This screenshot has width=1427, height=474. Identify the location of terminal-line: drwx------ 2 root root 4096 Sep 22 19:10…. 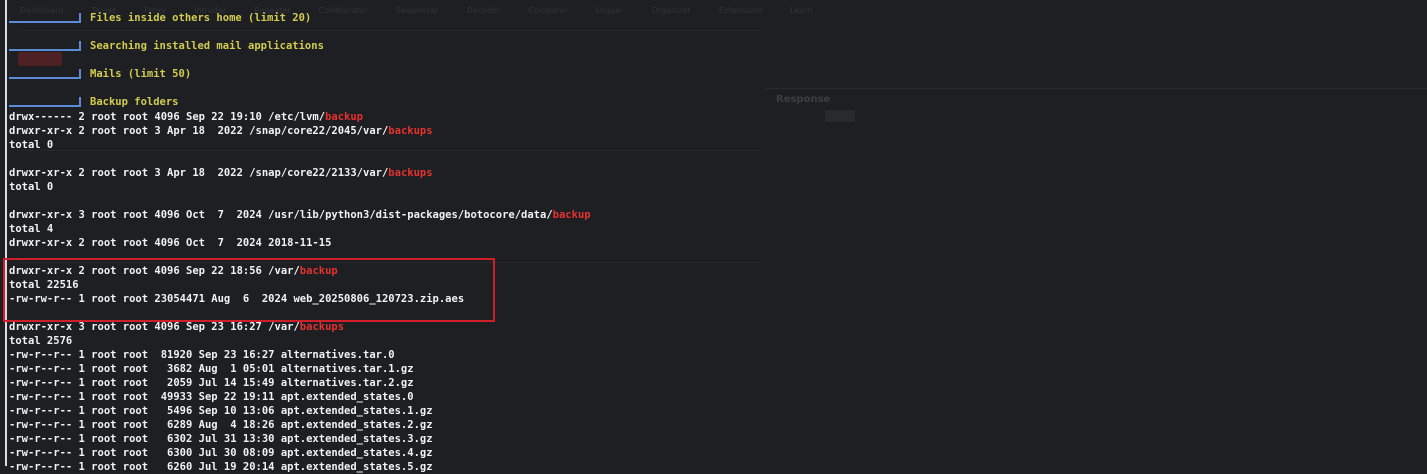
(186, 117).